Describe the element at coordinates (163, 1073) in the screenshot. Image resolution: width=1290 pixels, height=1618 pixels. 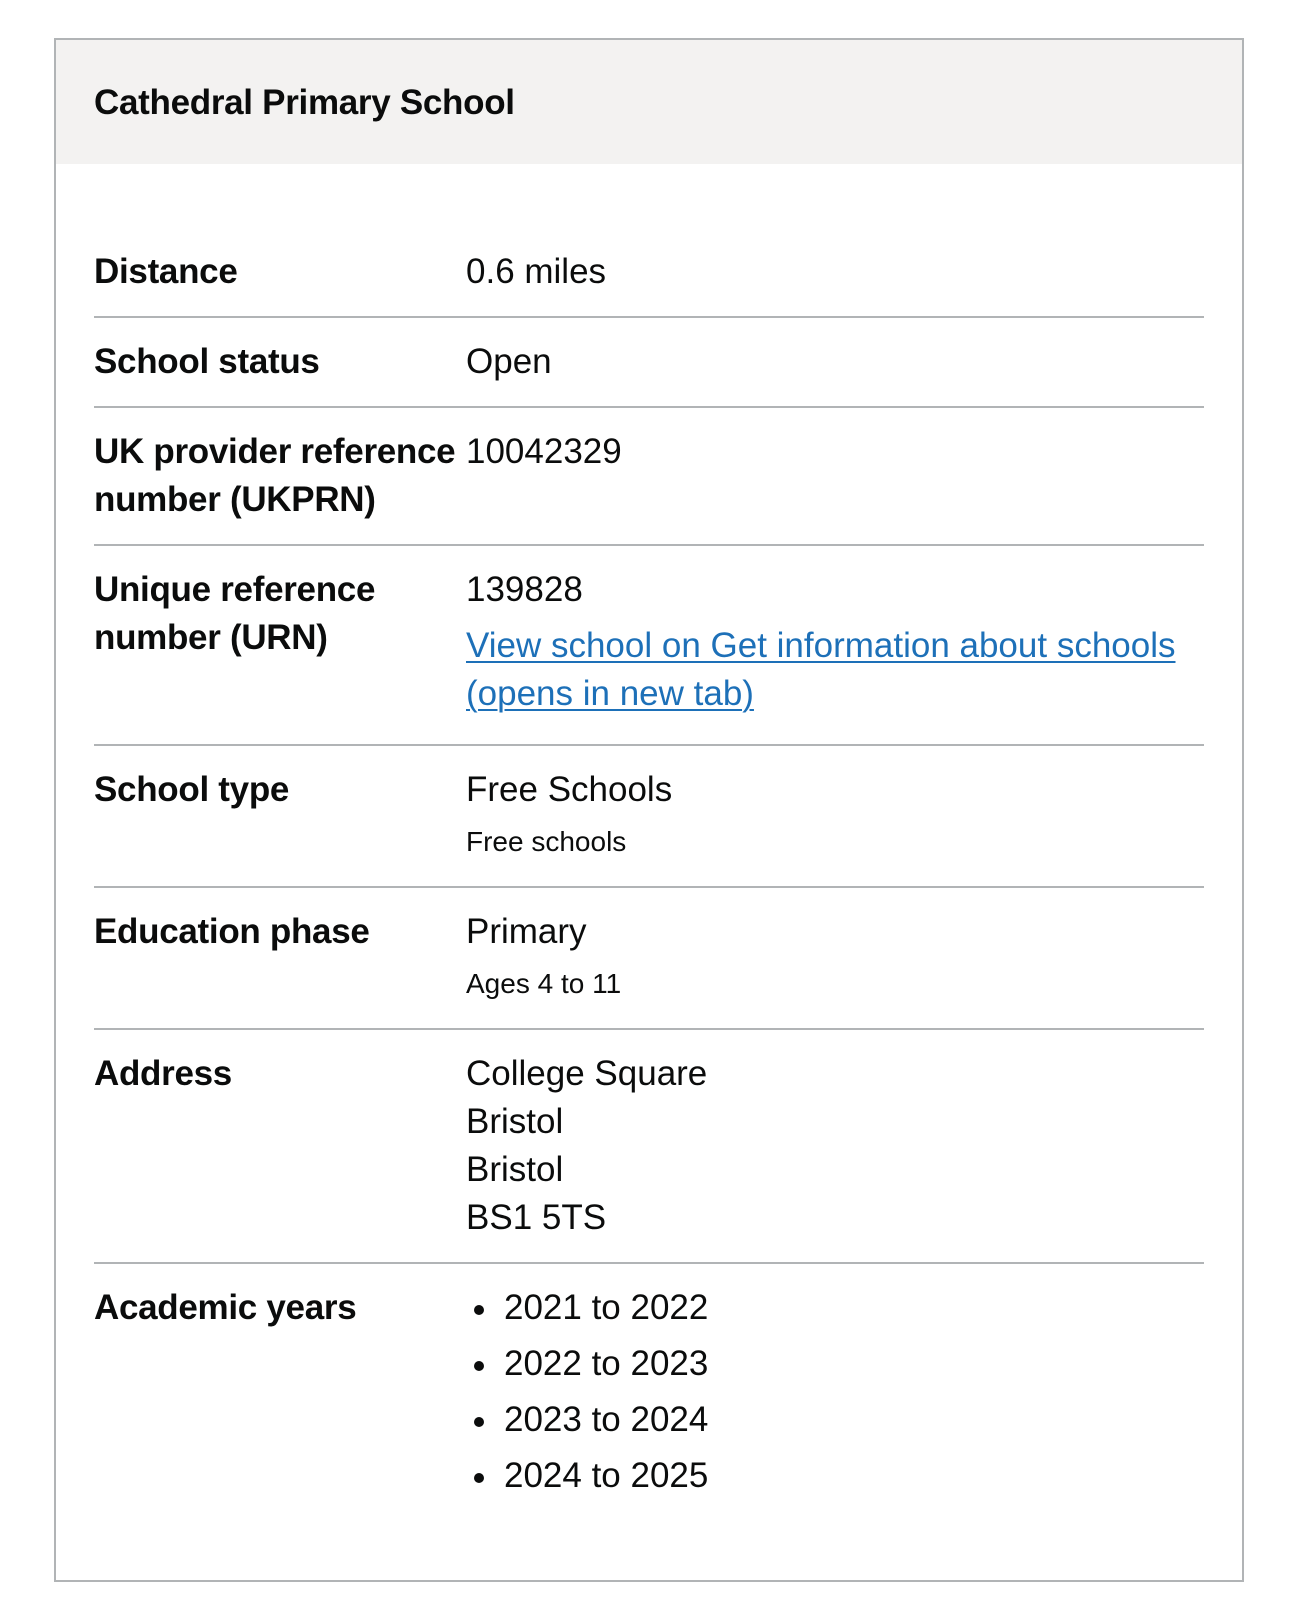
I see `address-key: Address` at that location.